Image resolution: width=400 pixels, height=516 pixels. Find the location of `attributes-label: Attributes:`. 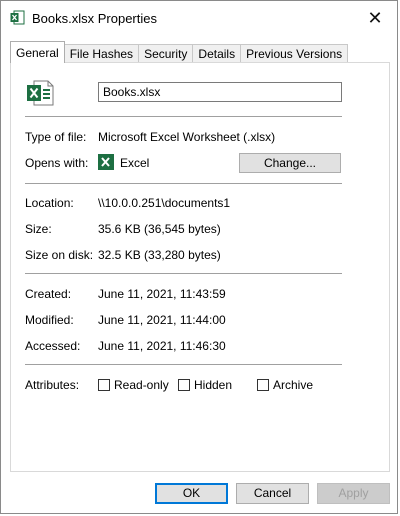

attributes-label: Attributes: is located at coordinates (52, 385).